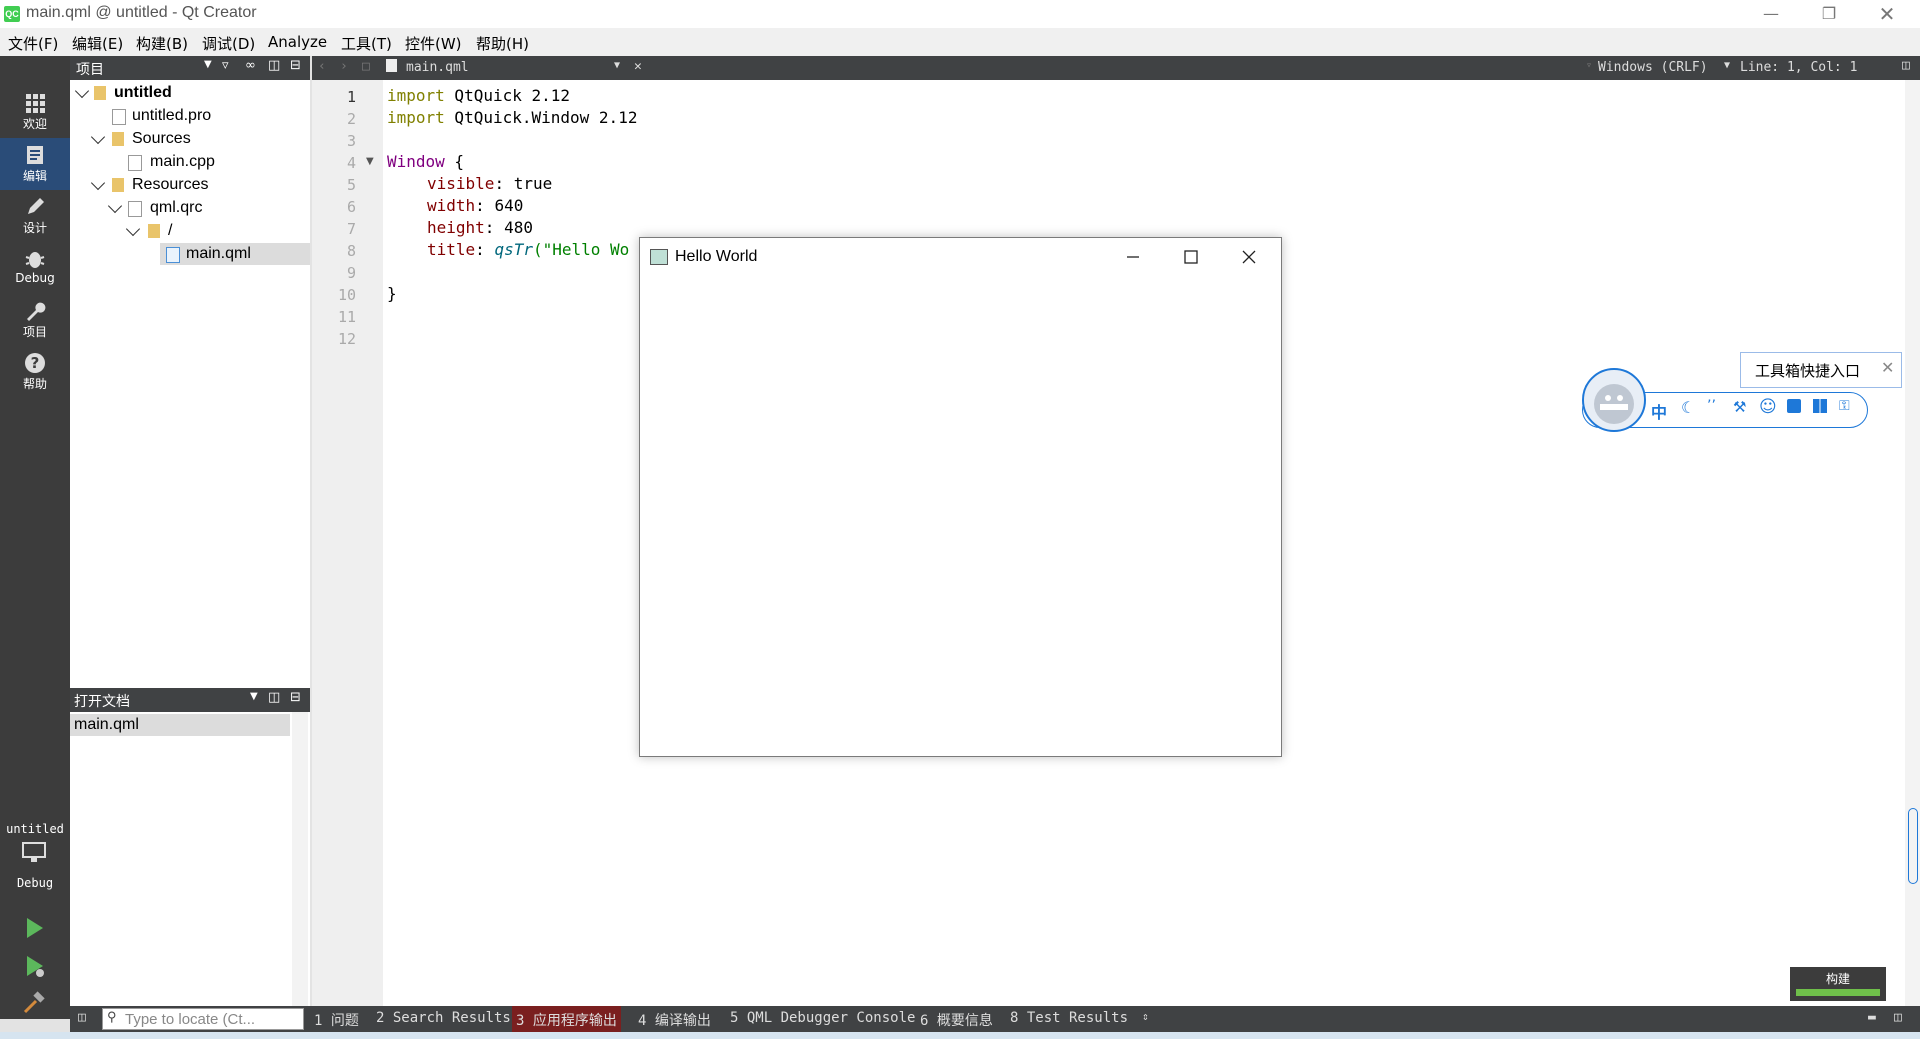 The width and height of the screenshot is (1920, 1039). I want to click on minimize-icon, so click(1133, 257).